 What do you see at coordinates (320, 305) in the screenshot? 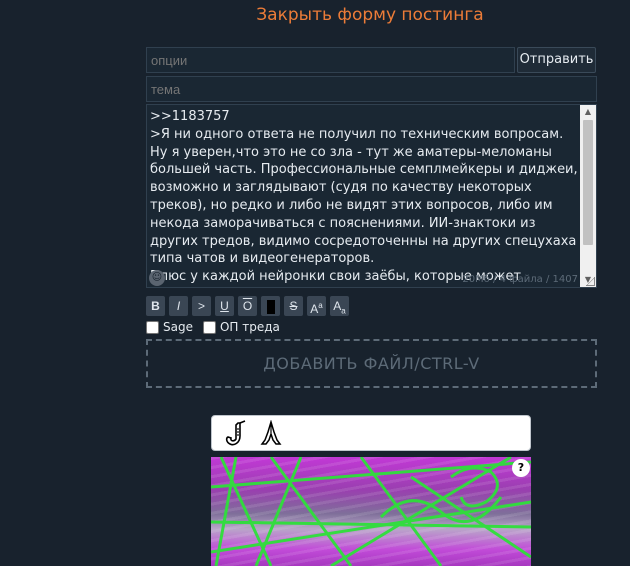
I see `superscript-small: a` at bounding box center [320, 305].